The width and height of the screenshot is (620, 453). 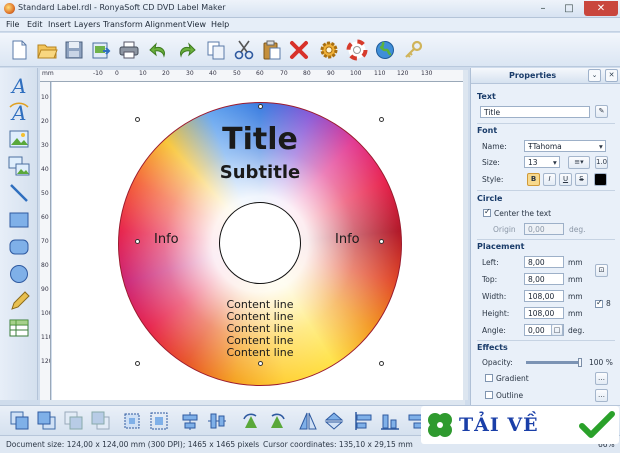 What do you see at coordinates (74, 50) in the screenshot?
I see `save-icon` at bounding box center [74, 50].